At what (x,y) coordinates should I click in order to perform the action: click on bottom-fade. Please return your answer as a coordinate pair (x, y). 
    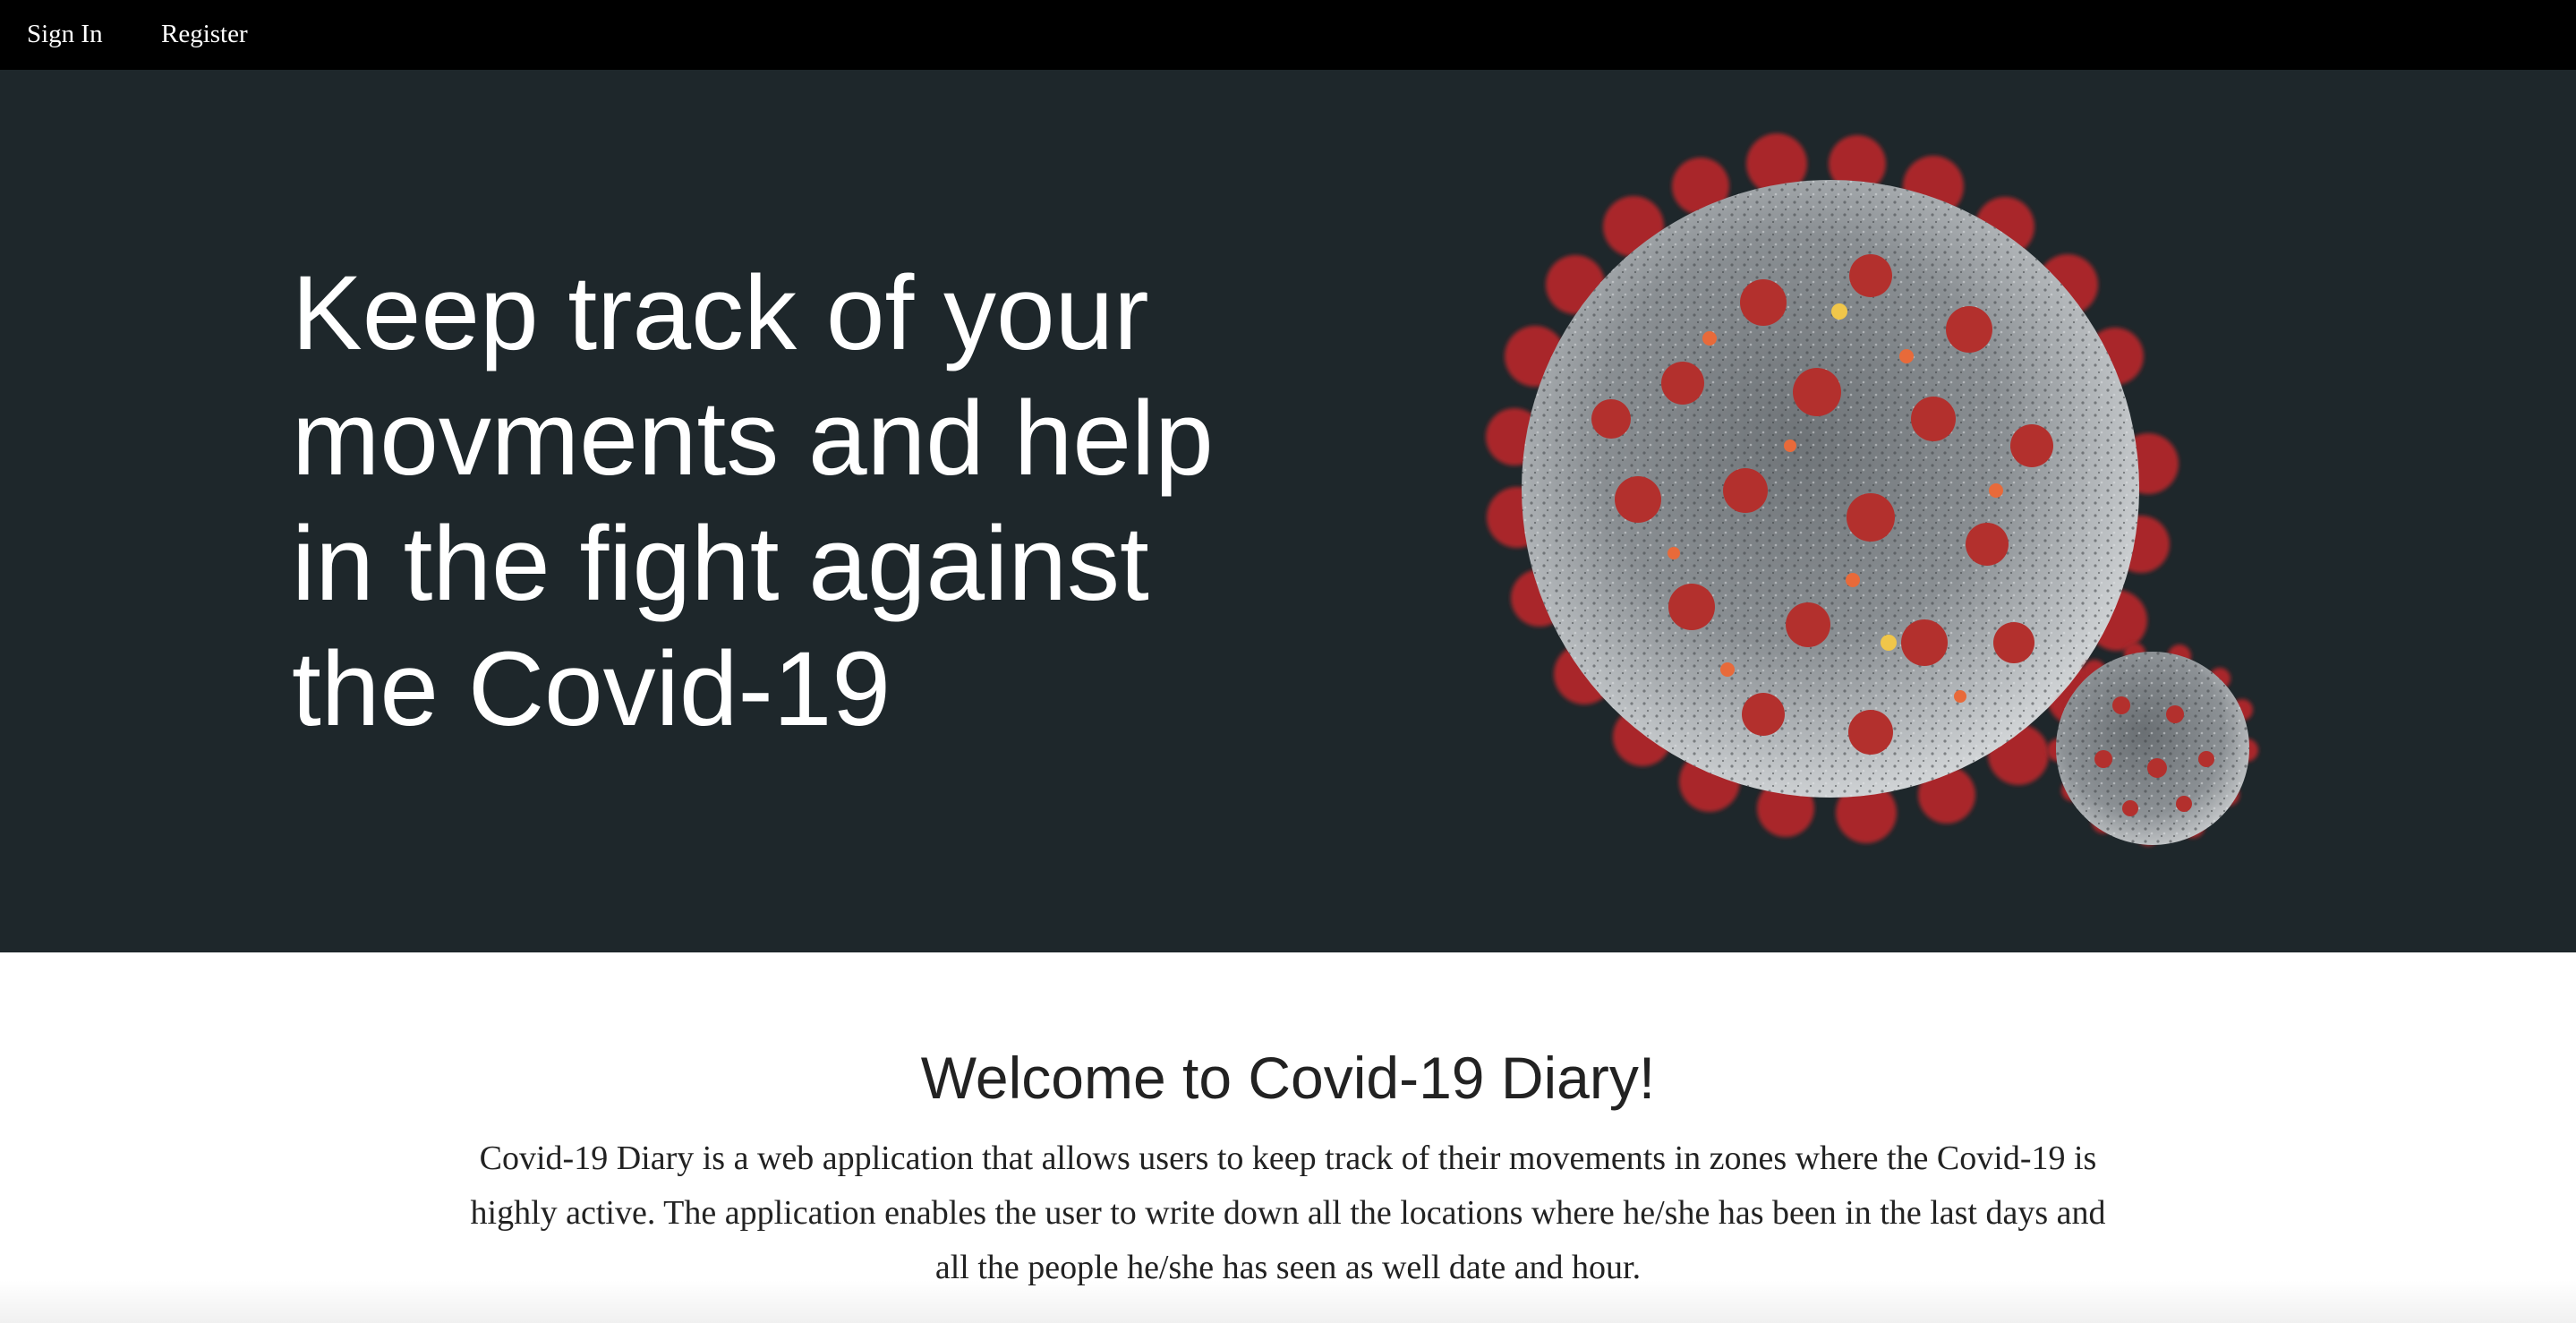
    Looking at the image, I should click on (1288, 1301).